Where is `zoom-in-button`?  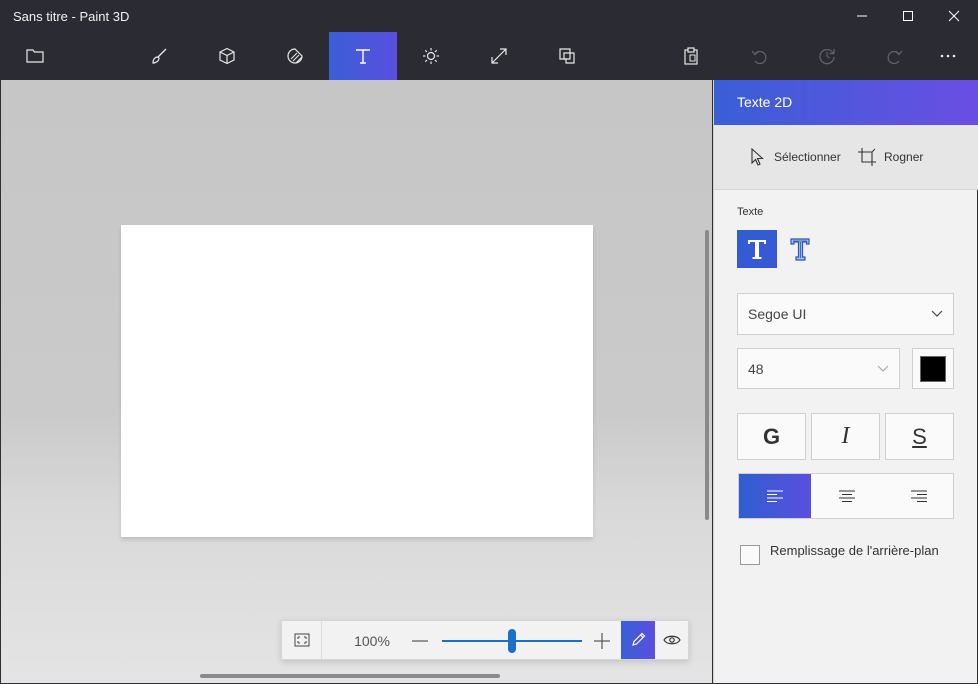 zoom-in-button is located at coordinates (602, 641).